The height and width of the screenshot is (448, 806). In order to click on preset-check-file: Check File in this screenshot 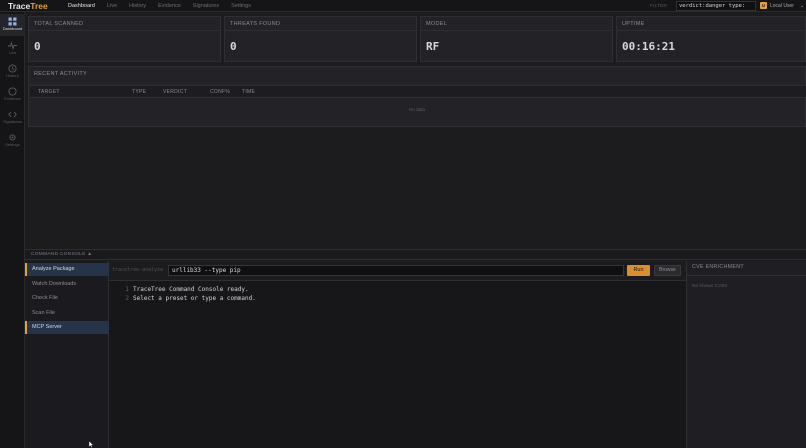, I will do `click(67, 298)`.